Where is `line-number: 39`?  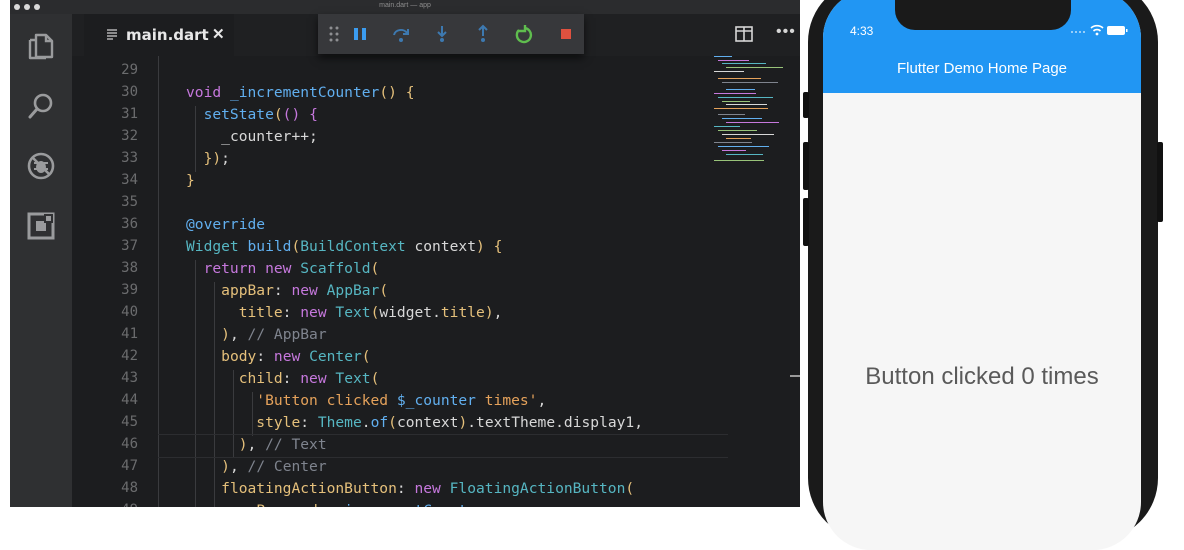 line-number: 39 is located at coordinates (129, 290).